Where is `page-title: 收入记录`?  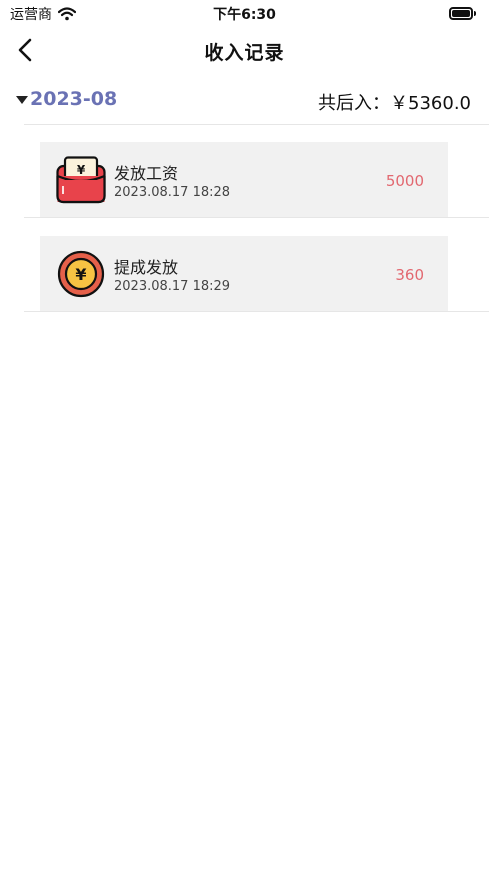
page-title: 收入记录 is located at coordinates (244, 53).